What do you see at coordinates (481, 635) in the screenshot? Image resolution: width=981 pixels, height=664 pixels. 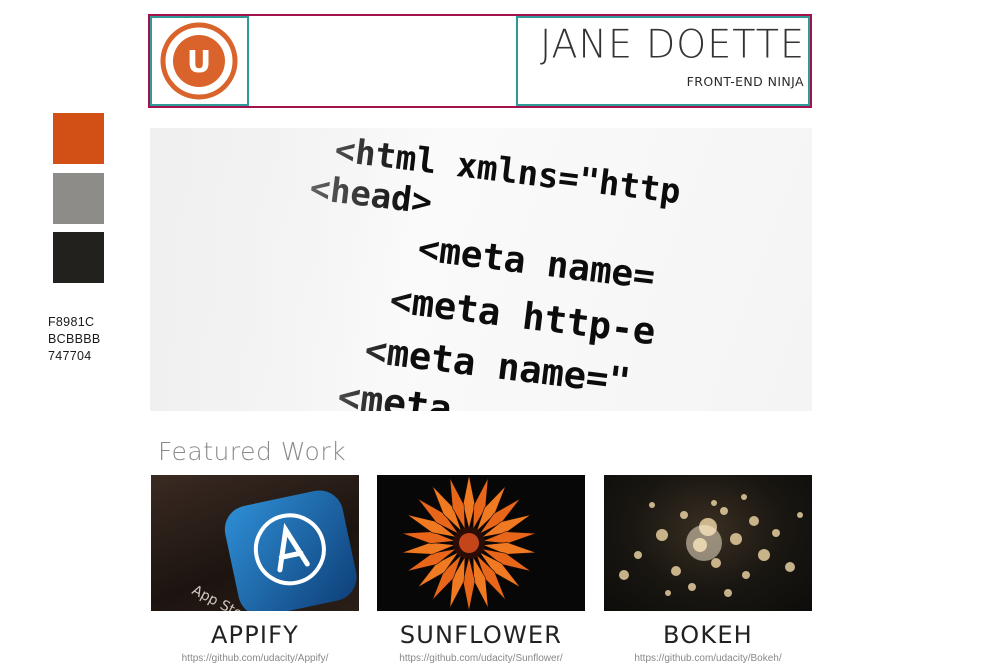 I see `project-title: SUNFLOWER` at bounding box center [481, 635].